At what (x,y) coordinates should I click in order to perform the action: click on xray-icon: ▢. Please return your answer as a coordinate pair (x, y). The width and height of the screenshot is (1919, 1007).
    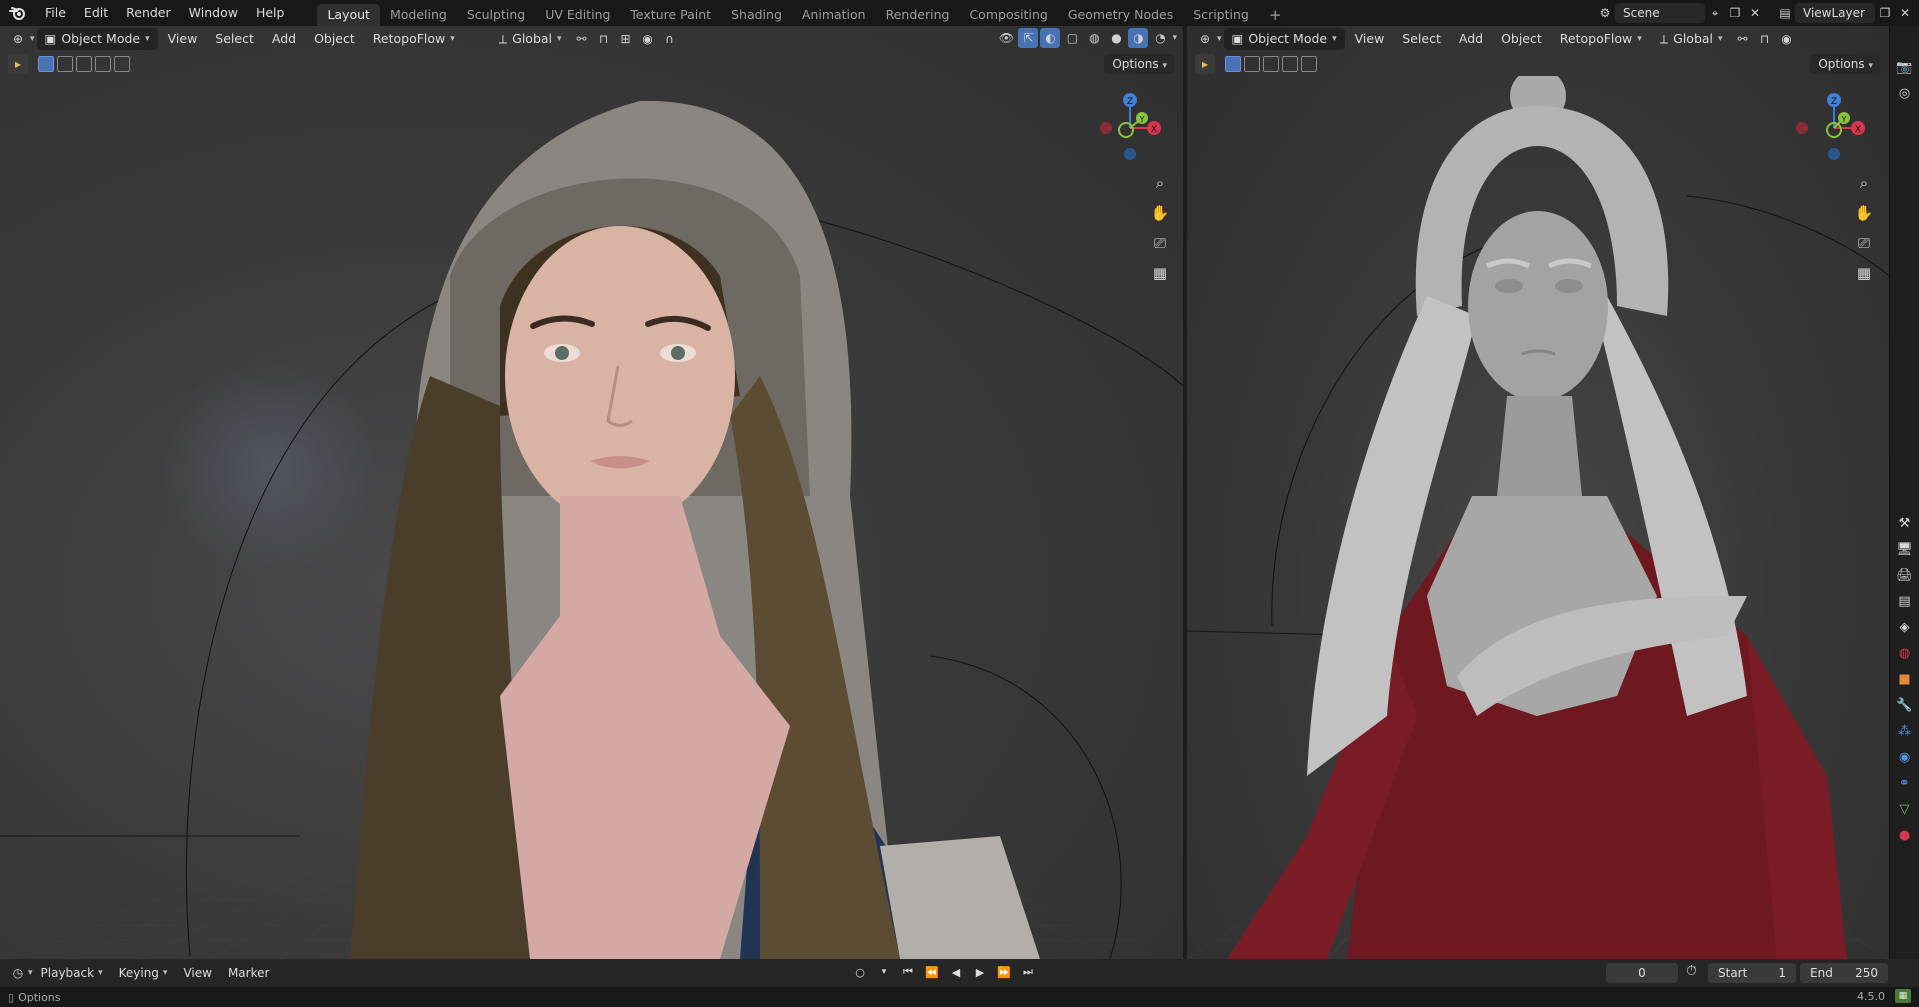
    Looking at the image, I should click on (1072, 38).